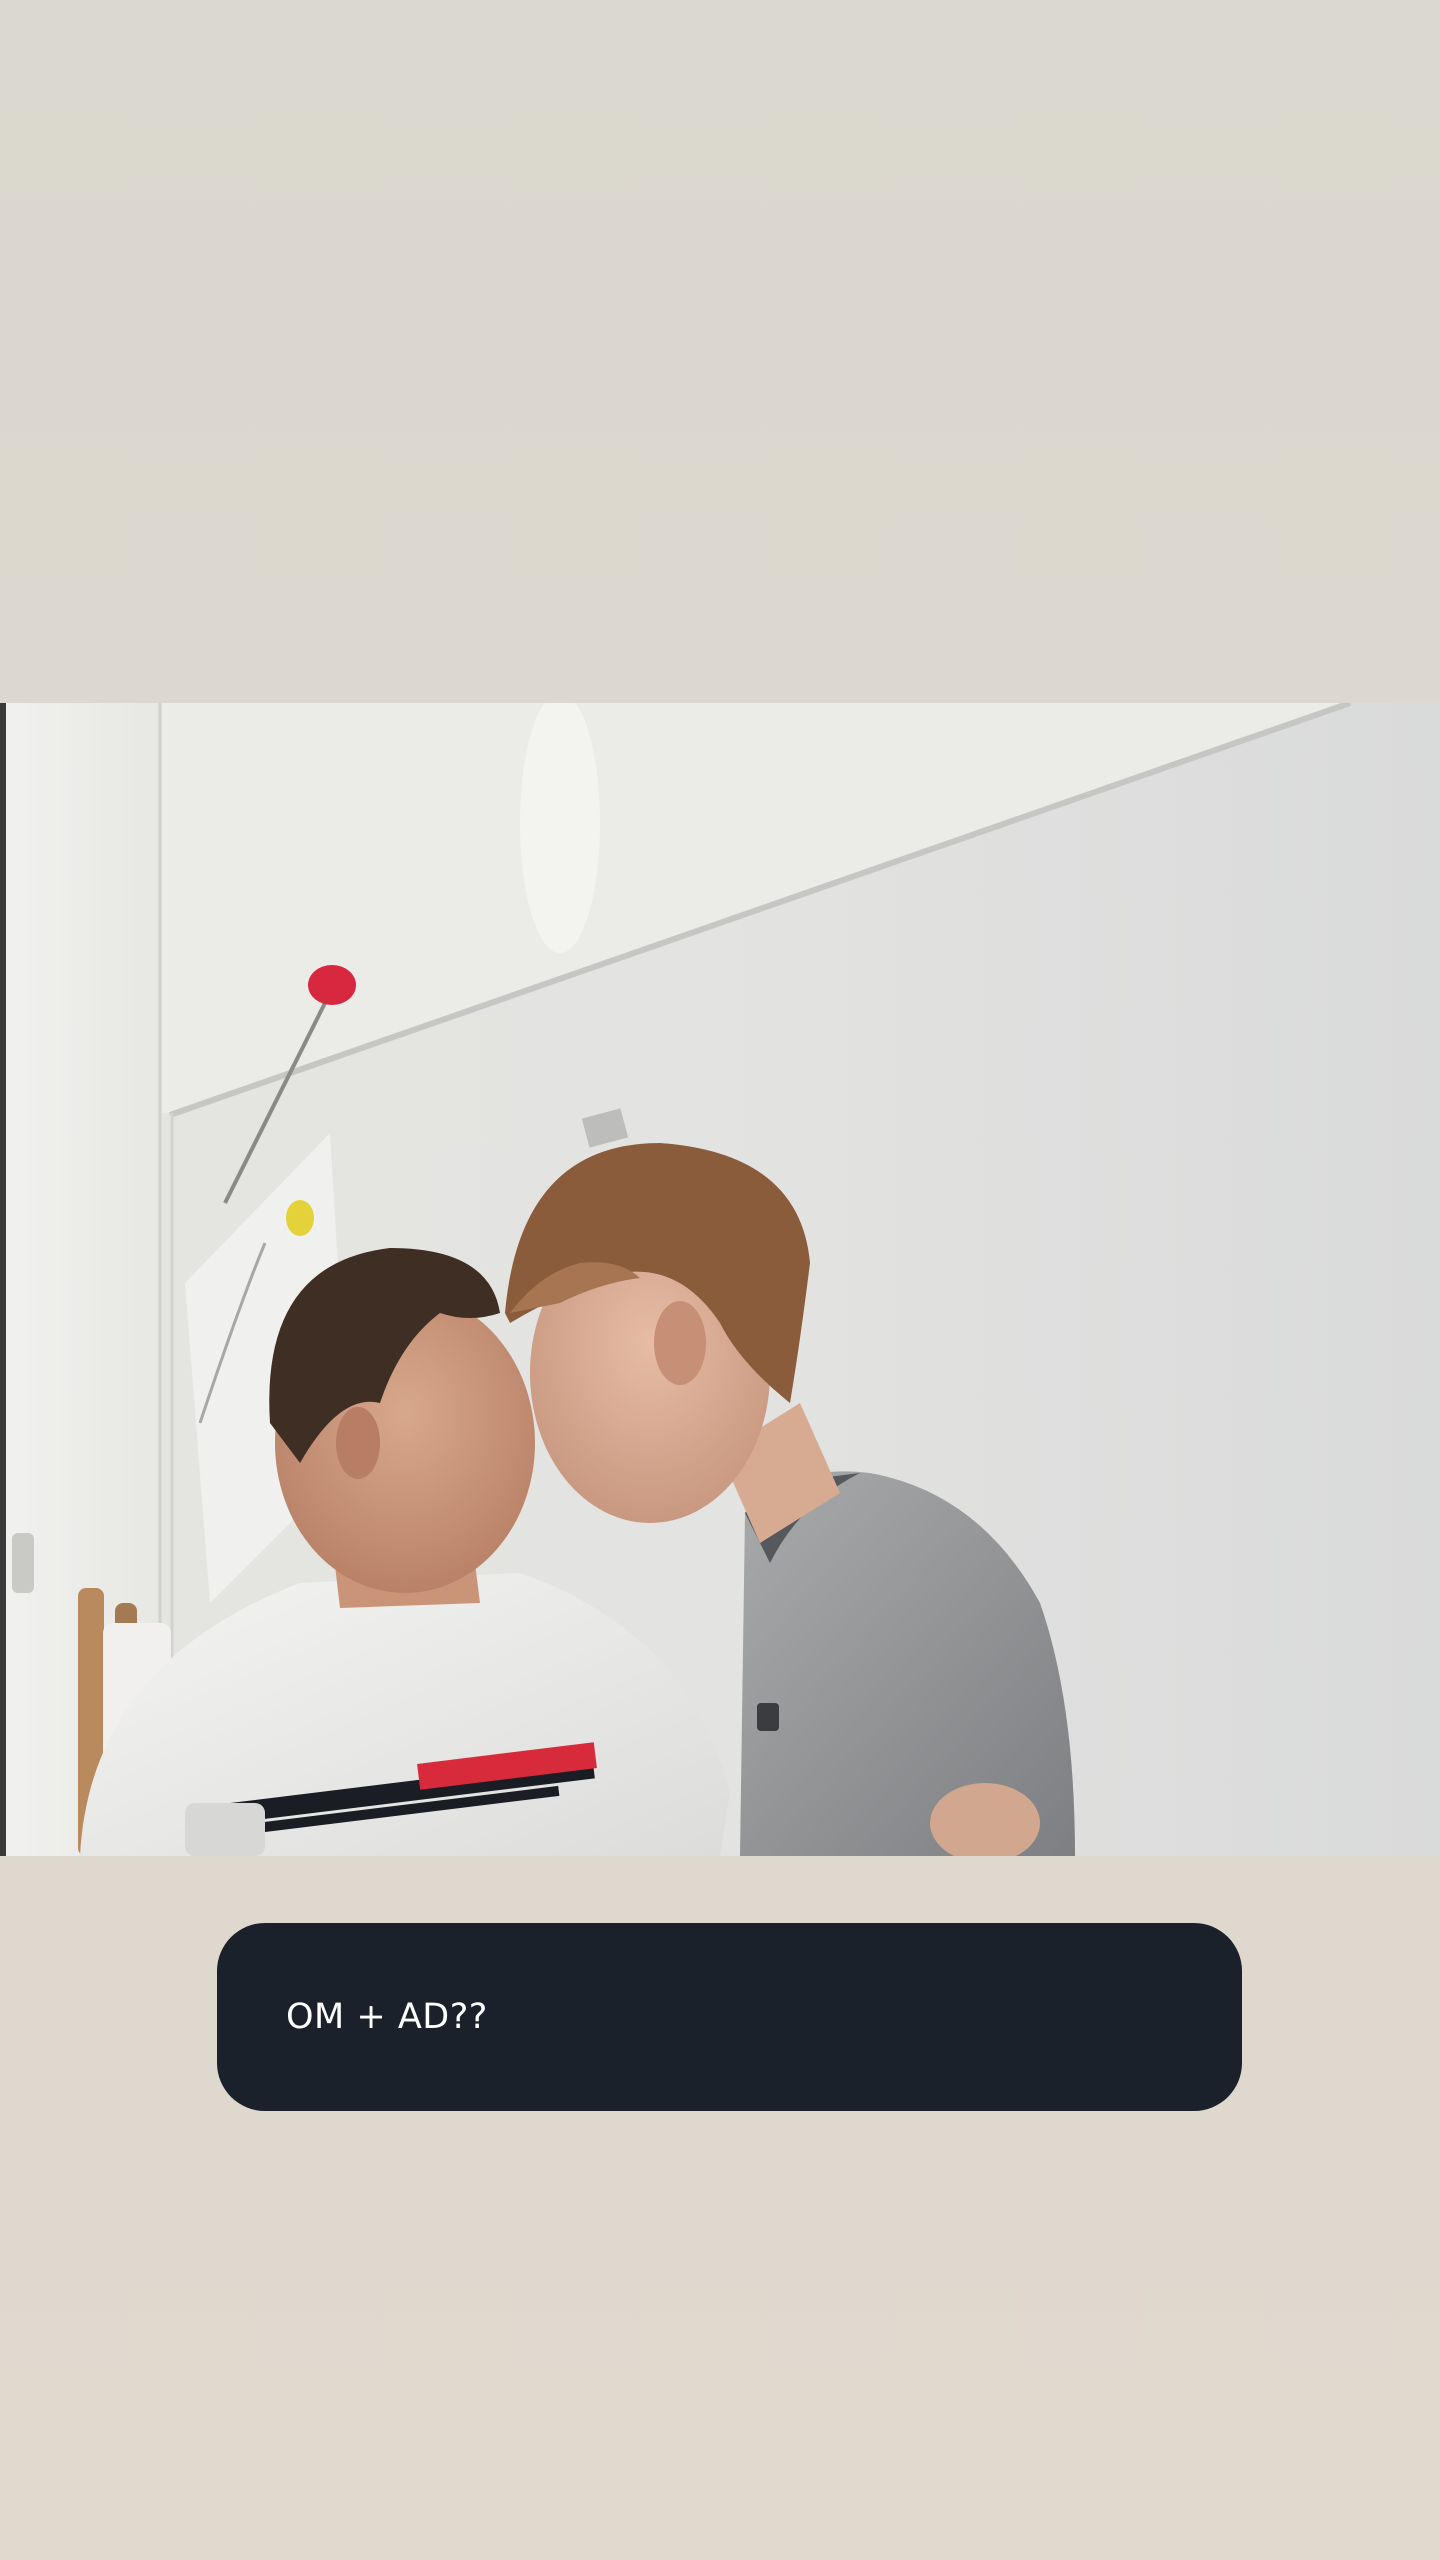  Describe the element at coordinates (729, 2017) in the screenshot. I see `caption-pill: OM + AD??` at that location.